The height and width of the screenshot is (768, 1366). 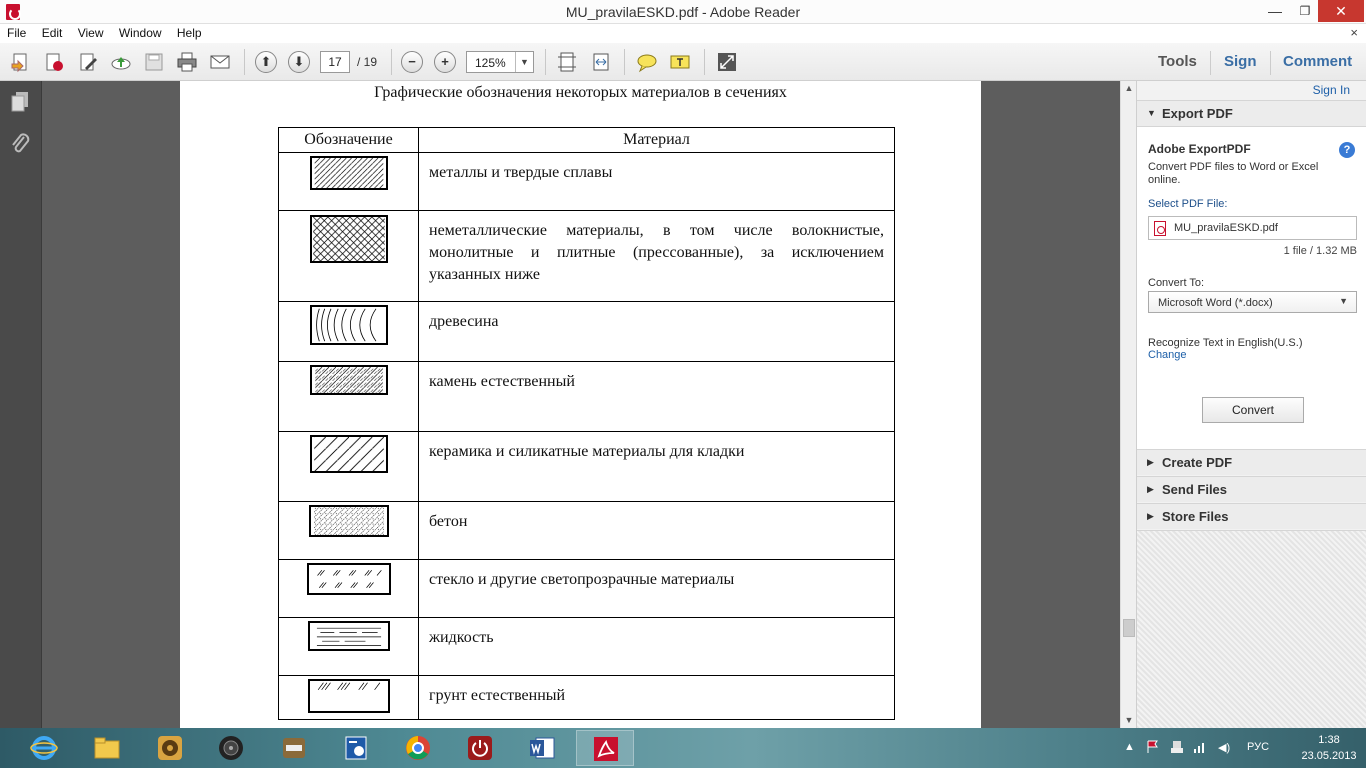 What do you see at coordinates (1251, 489) in the screenshot?
I see `send-files-header: ▶ Send Files` at bounding box center [1251, 489].